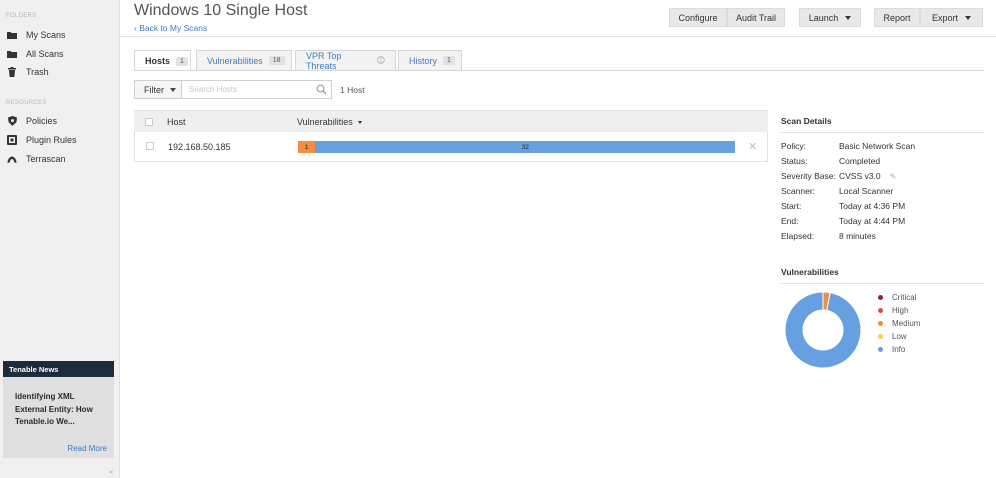 This screenshot has width=996, height=478. What do you see at coordinates (176, 122) in the screenshot?
I see `column-host: Host` at bounding box center [176, 122].